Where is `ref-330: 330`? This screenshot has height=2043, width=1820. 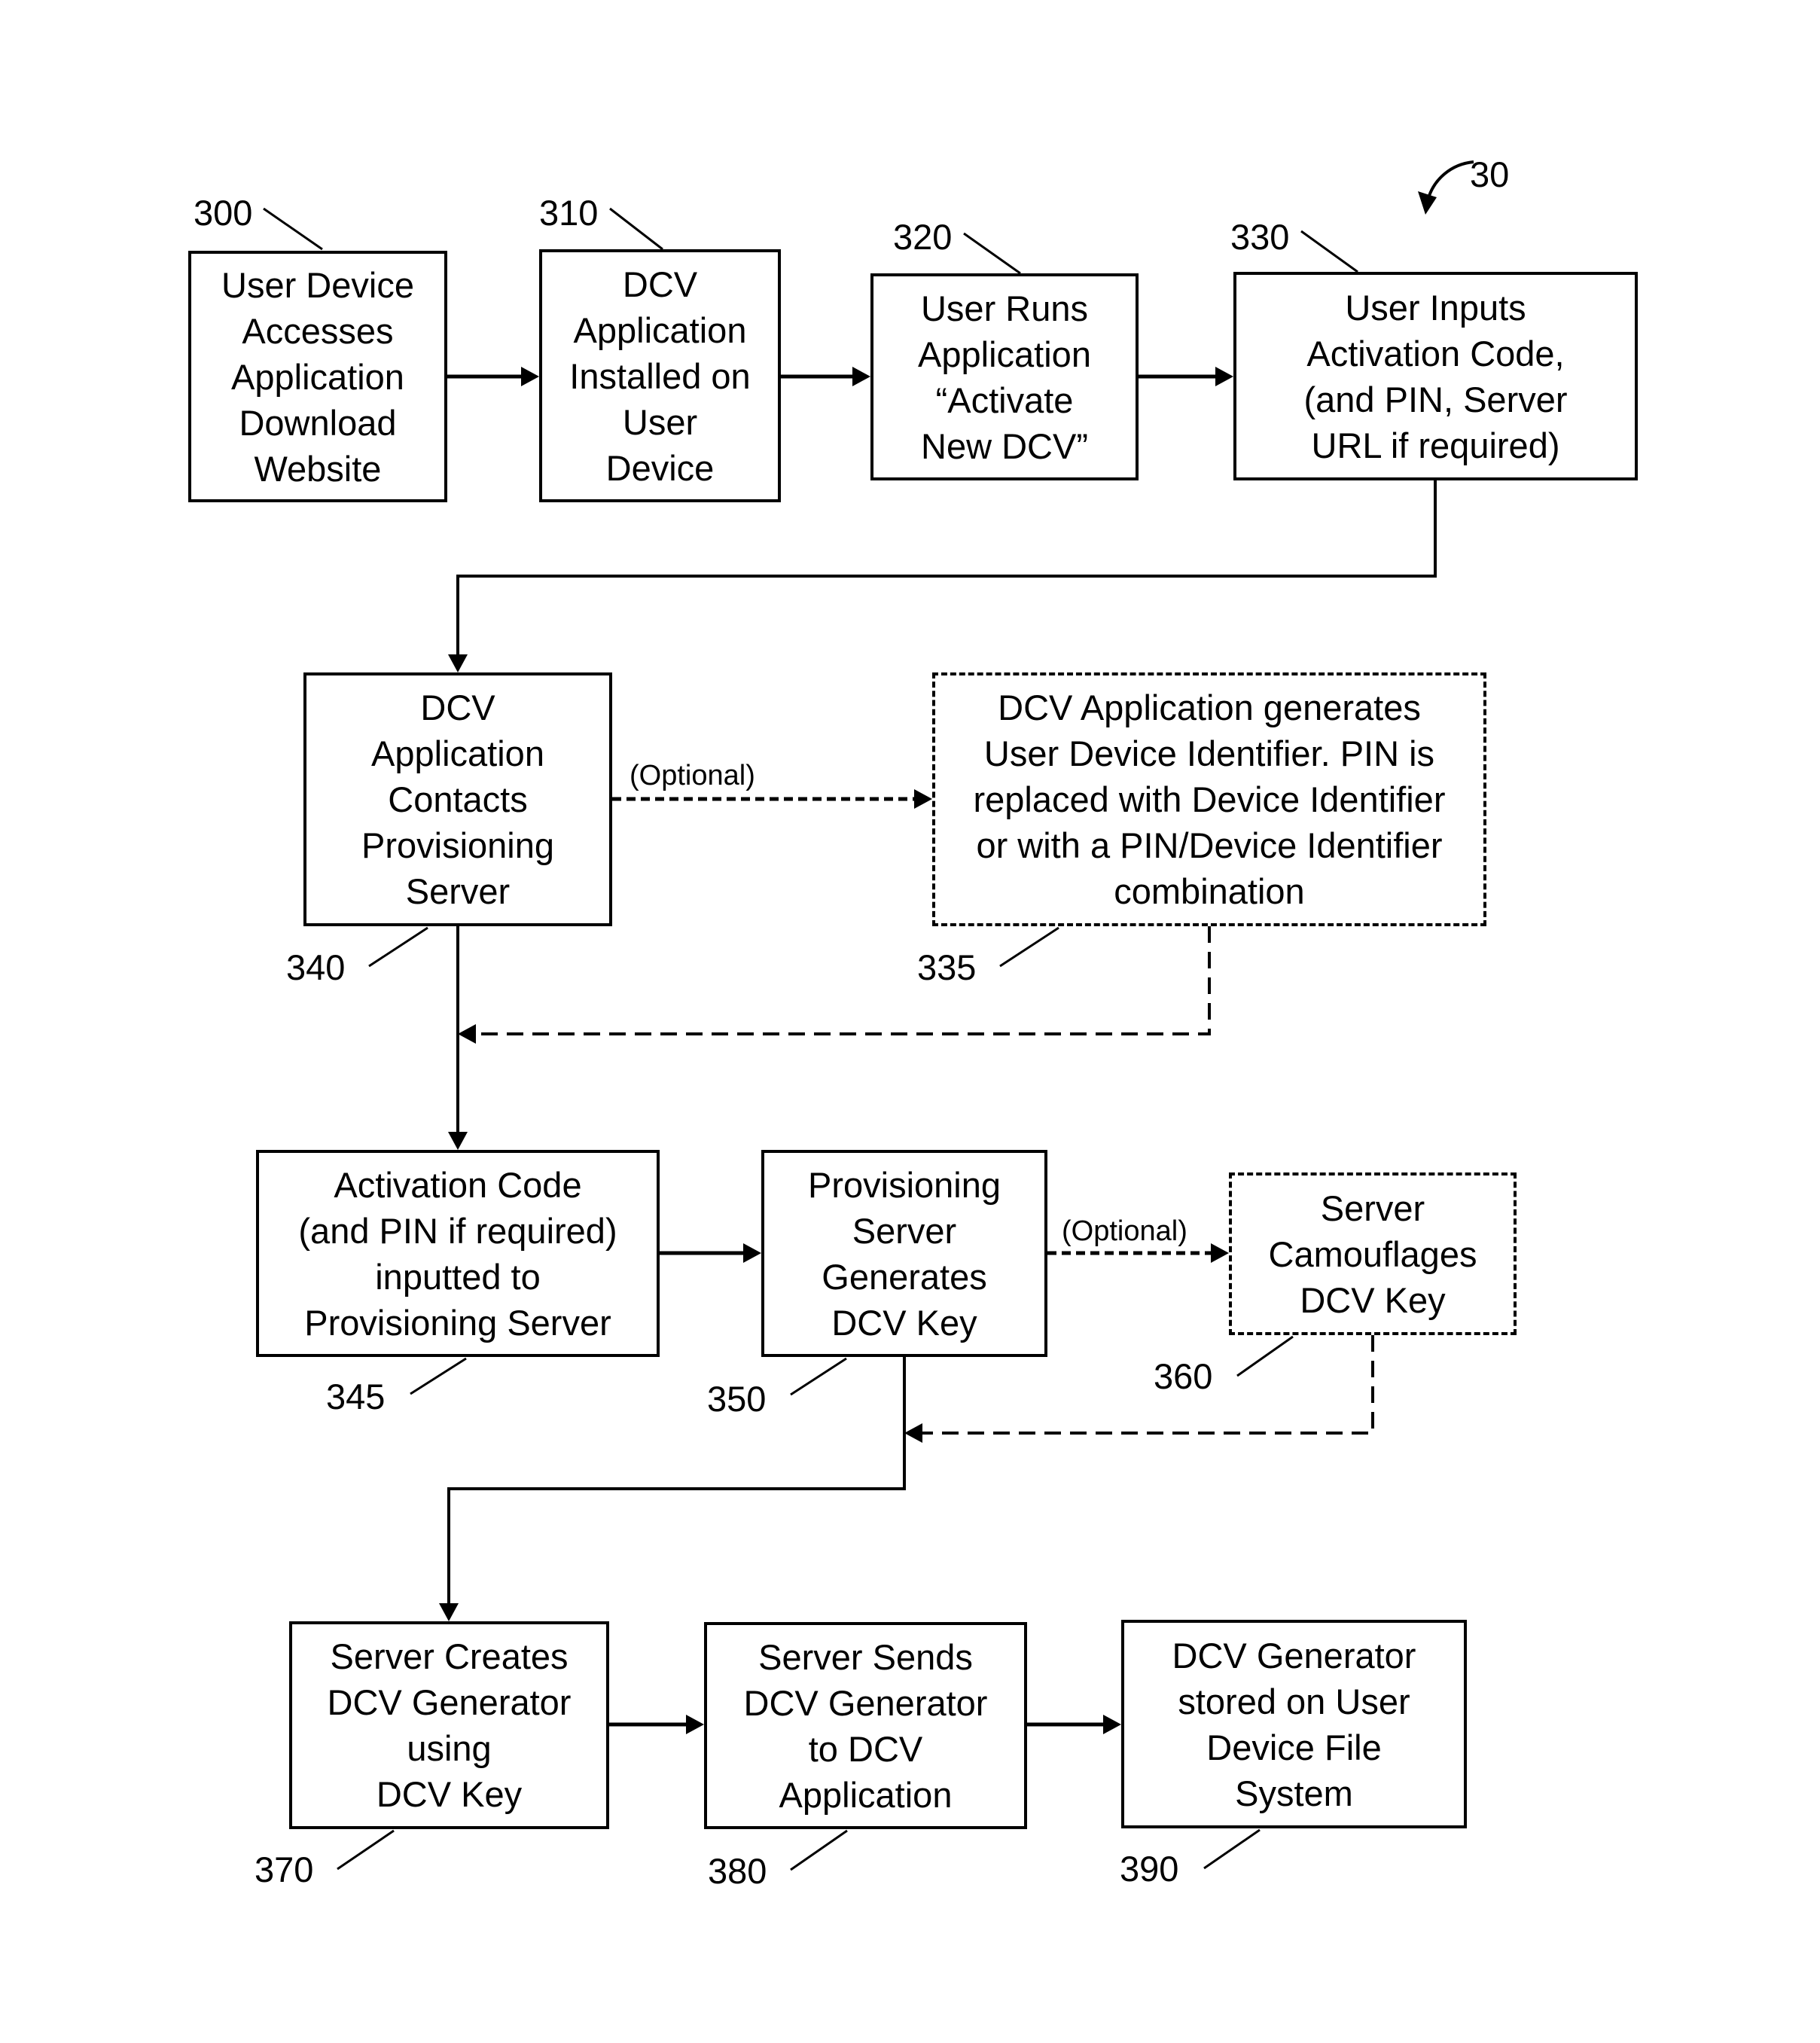 ref-330: 330 is located at coordinates (1260, 237).